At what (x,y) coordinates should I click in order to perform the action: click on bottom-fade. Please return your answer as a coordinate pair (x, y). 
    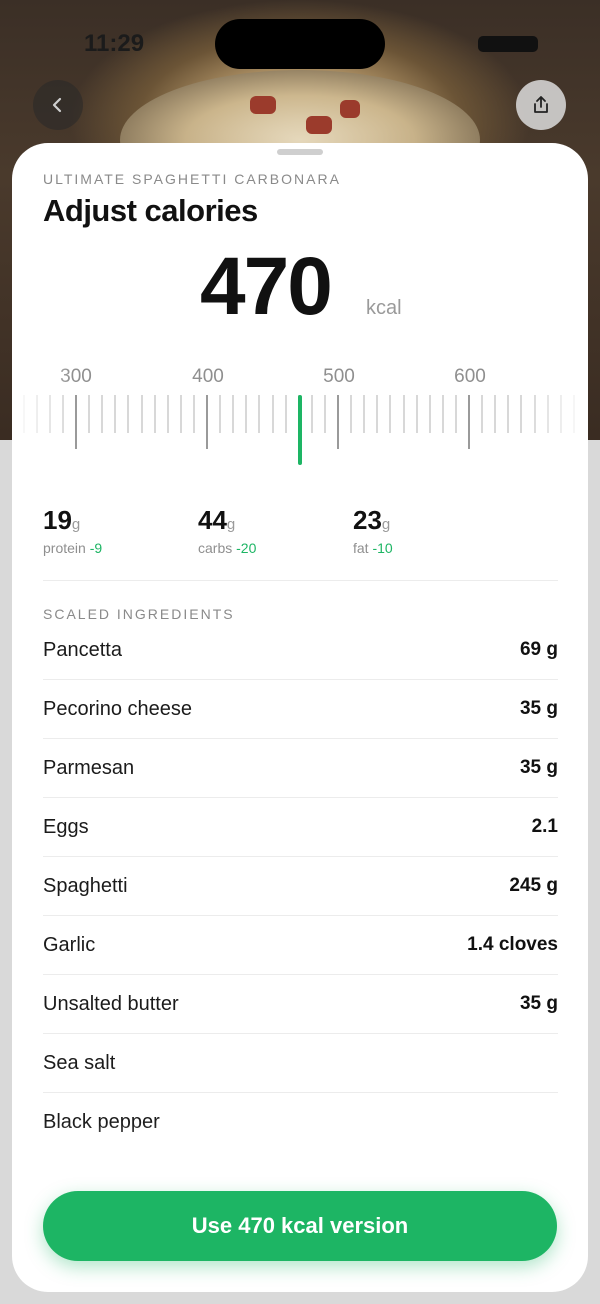
    Looking at the image, I should click on (300, 1153).